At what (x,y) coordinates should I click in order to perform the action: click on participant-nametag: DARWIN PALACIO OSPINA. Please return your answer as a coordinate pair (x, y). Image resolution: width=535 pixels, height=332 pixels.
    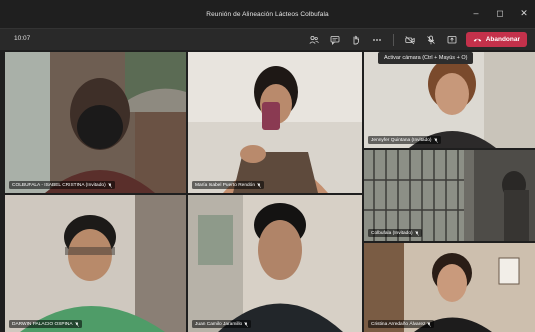
    Looking at the image, I should click on (45, 324).